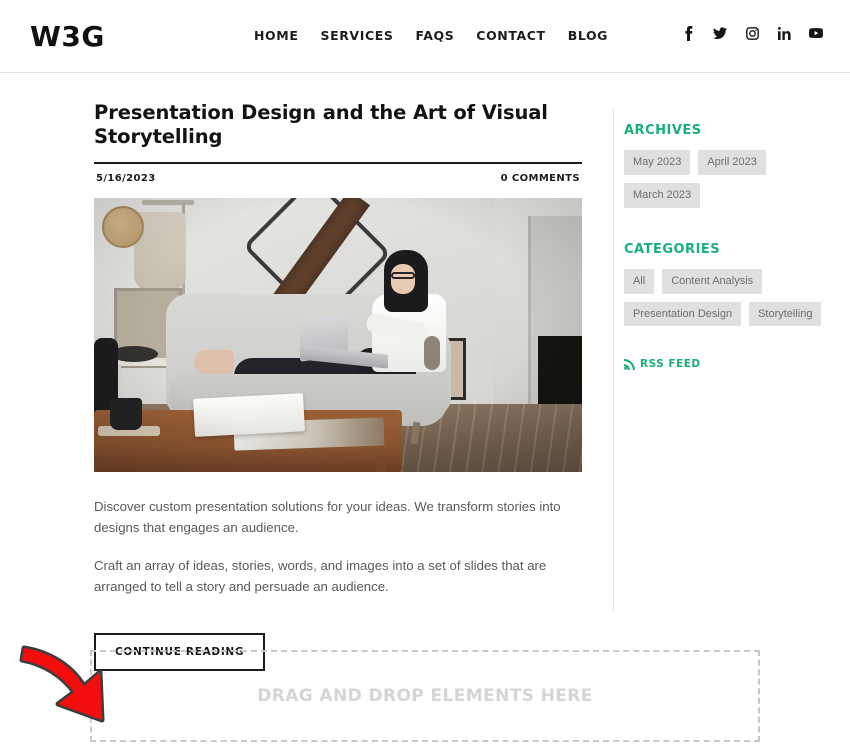 The height and width of the screenshot is (750, 850). Describe the element at coordinates (629, 364) in the screenshot. I see `rss-icon` at that location.